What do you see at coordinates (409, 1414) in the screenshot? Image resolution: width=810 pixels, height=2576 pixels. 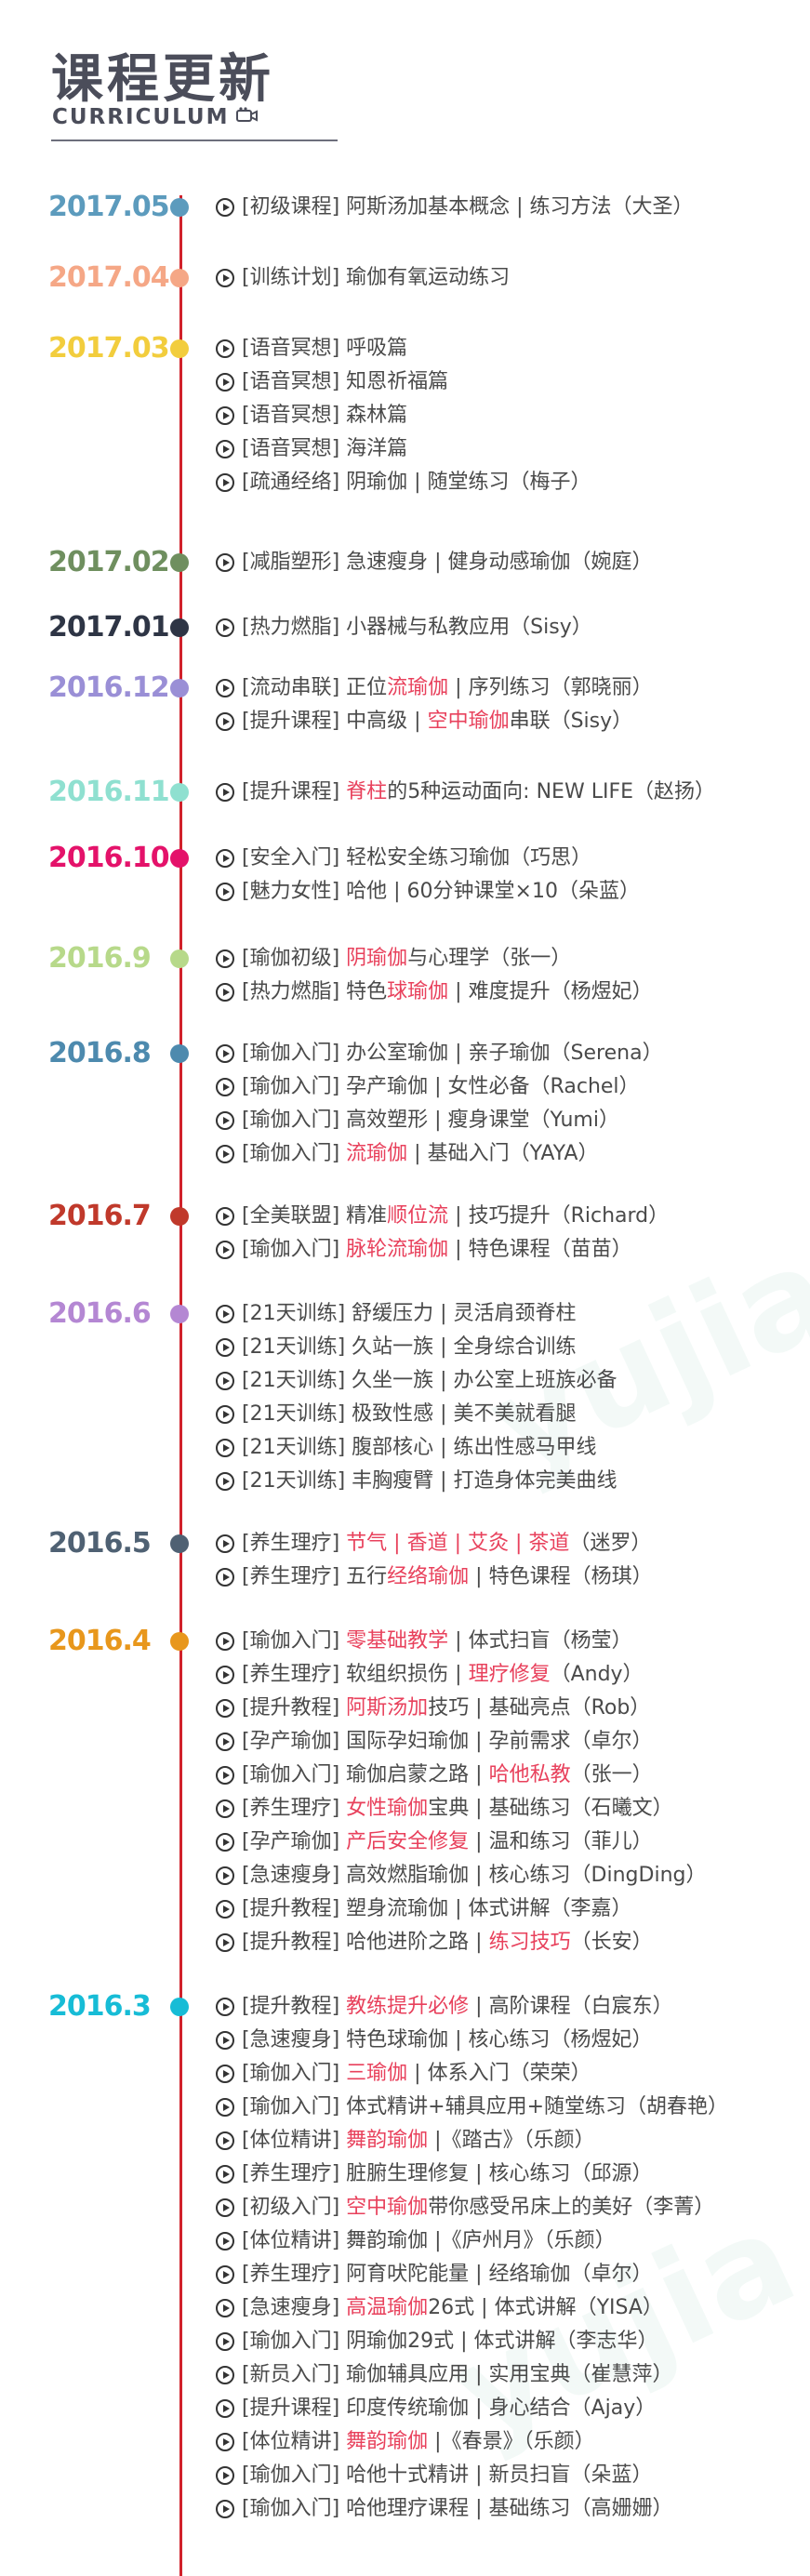 I see `course-text: [21天训练] 极致性感 | 美不美就看腿` at bounding box center [409, 1414].